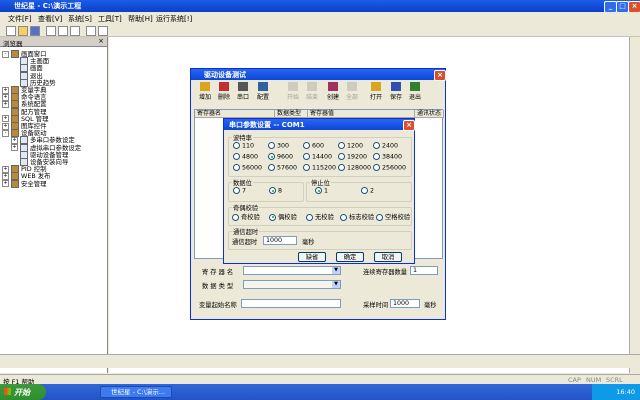 The height and width of the screenshot is (400, 640). What do you see at coordinates (235, 114) in the screenshot?
I see `column-header: 寄存器名` at bounding box center [235, 114].